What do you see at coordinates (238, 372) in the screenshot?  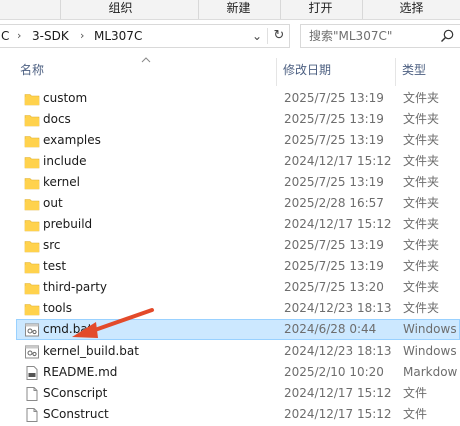 I see `file-row: README.md 2025/2/10 10:20 Markdow` at bounding box center [238, 372].